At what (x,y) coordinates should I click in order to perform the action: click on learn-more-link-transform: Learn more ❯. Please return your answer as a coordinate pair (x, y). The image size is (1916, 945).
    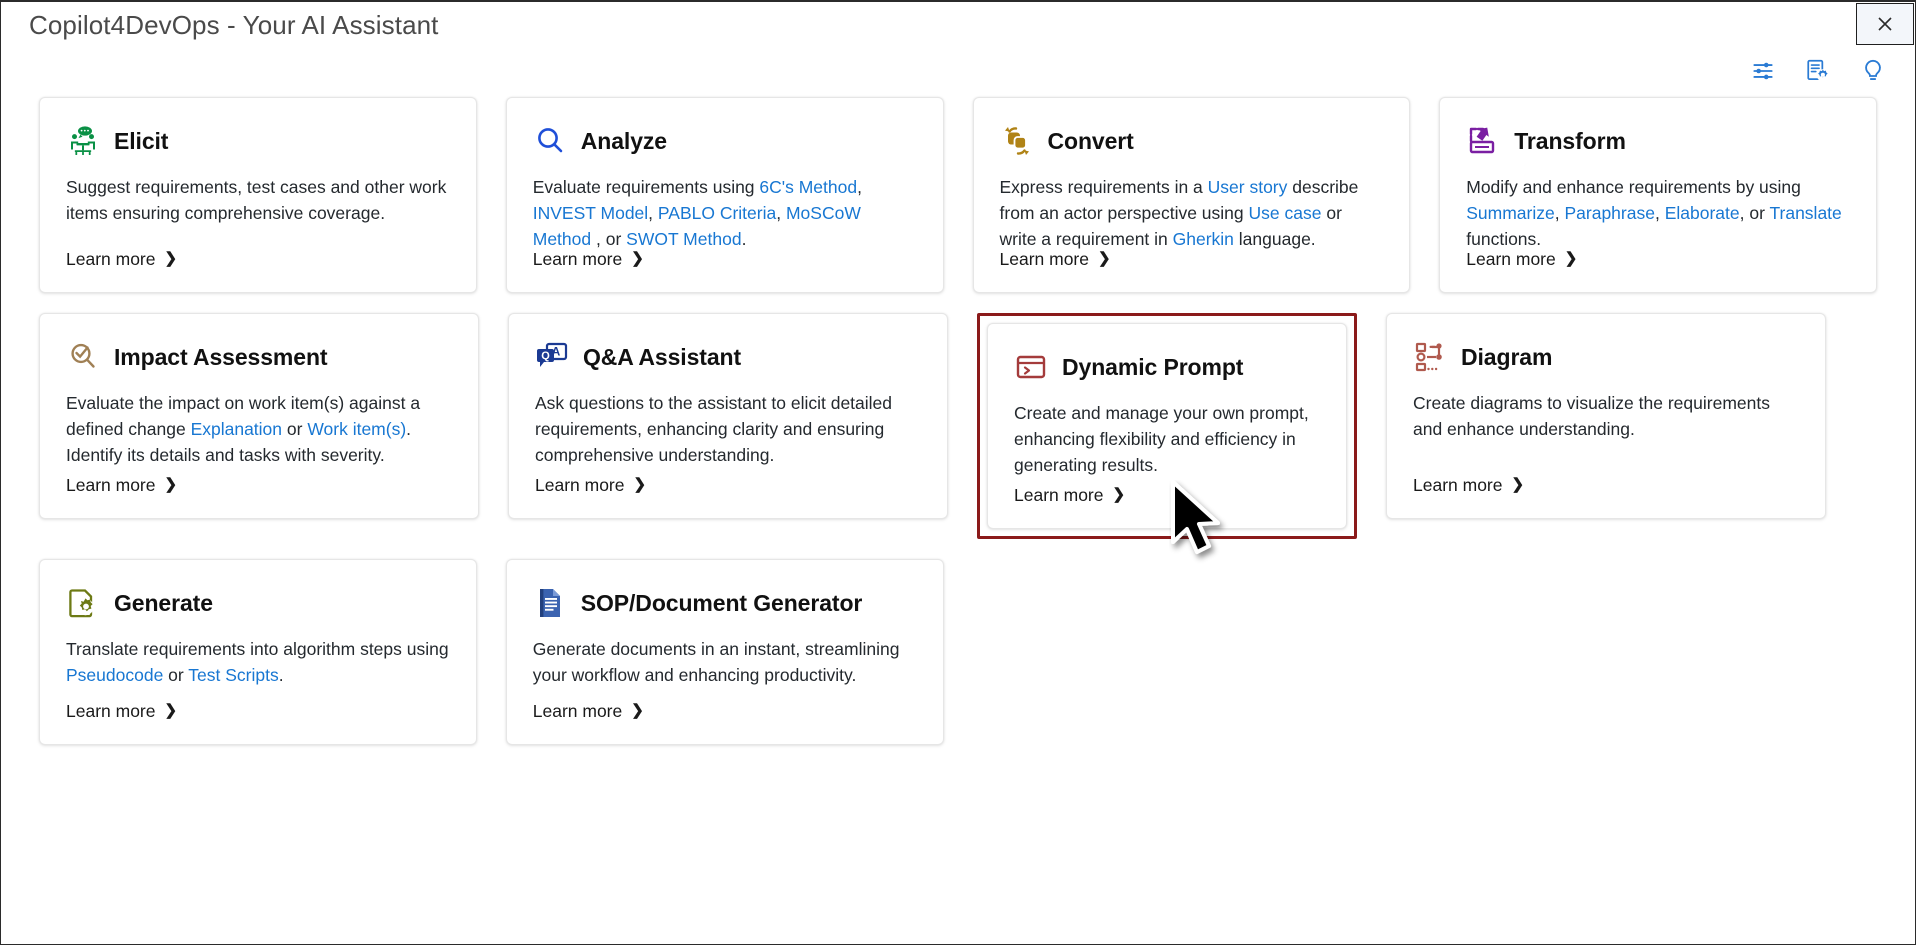
    Looking at the image, I should click on (1521, 259).